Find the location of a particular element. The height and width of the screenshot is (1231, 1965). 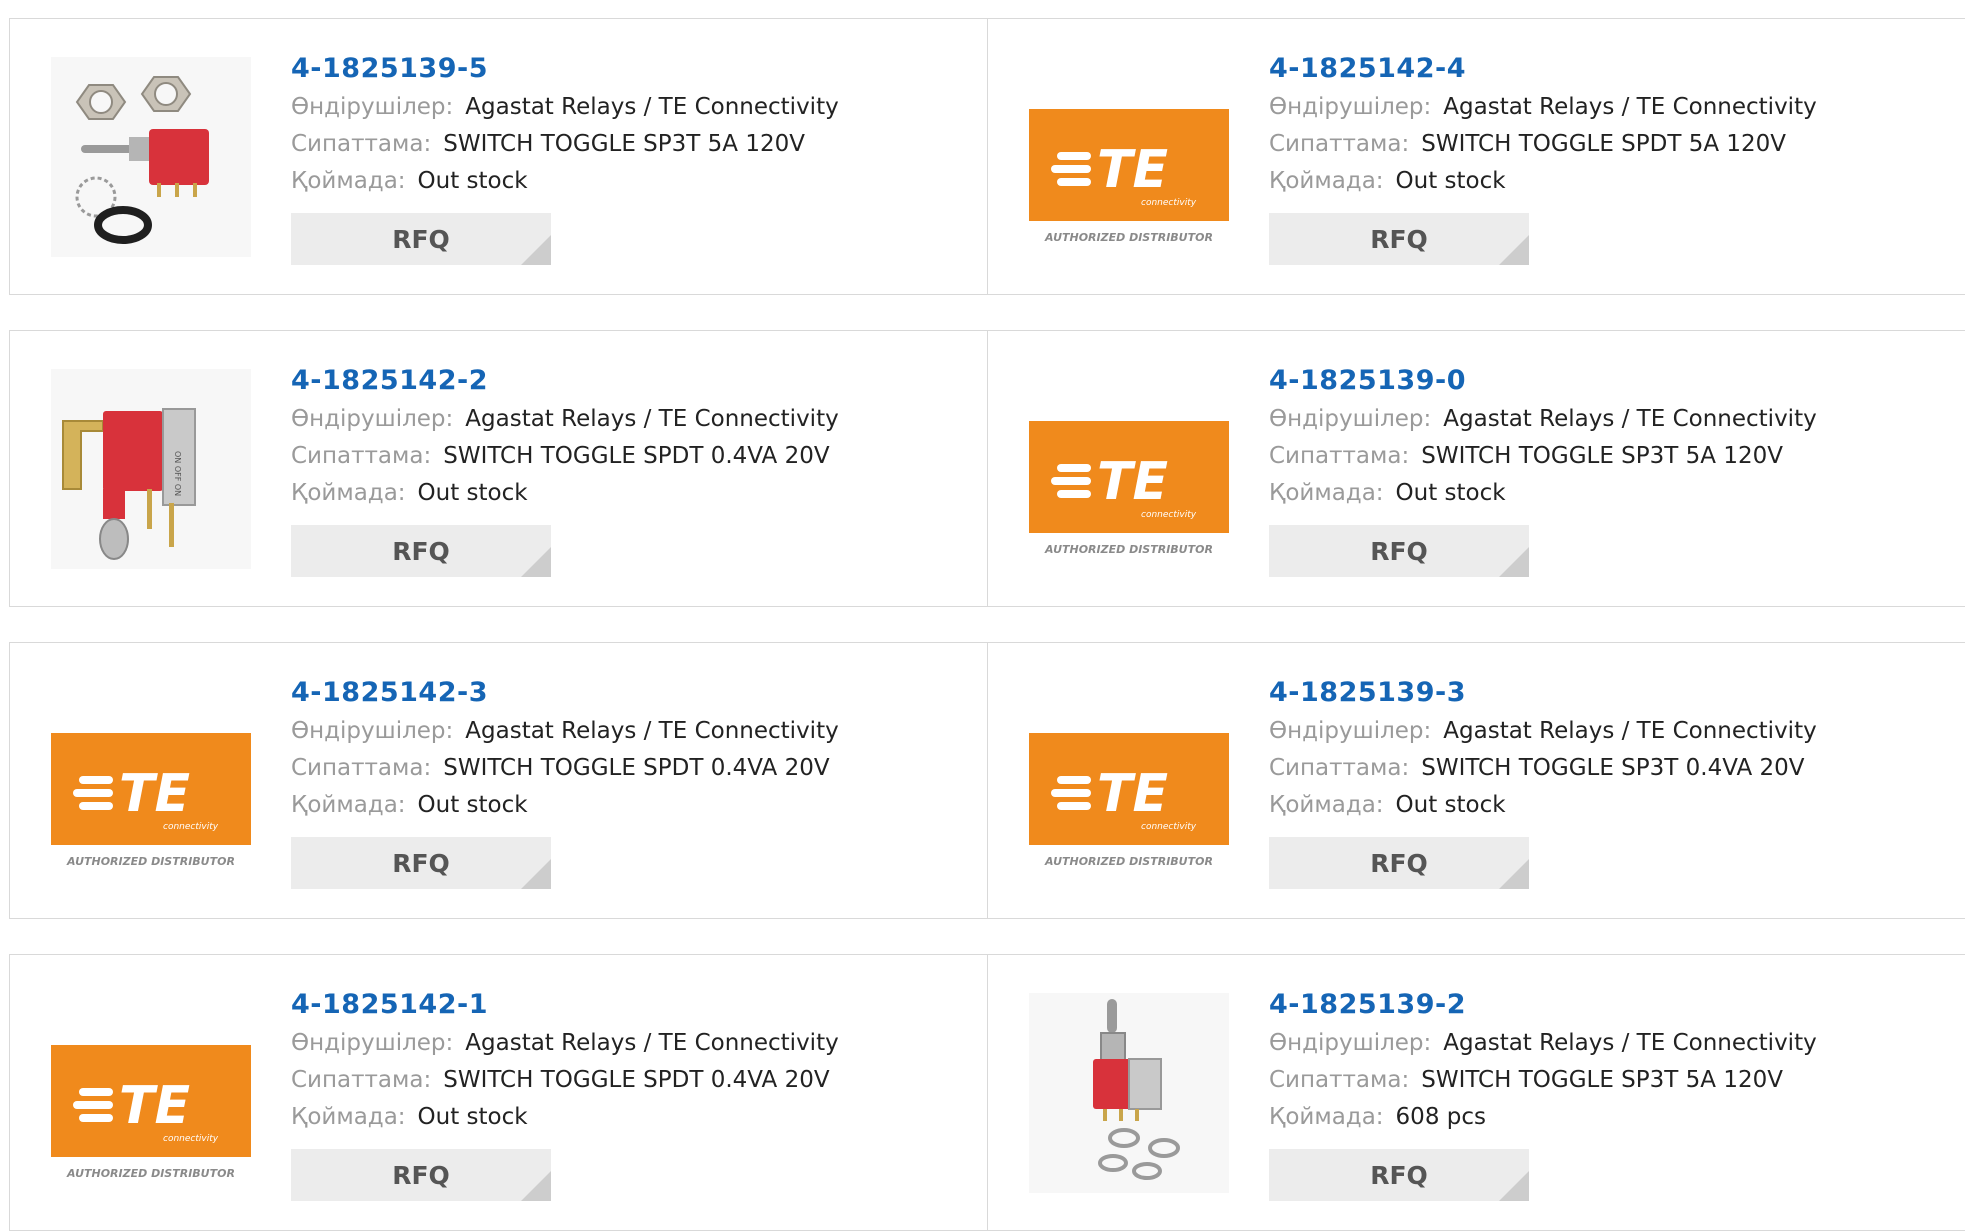

description-line: Сипаттама: SWITCH TOGGLE SP3T 5A 120V is located at coordinates (1612, 1080).